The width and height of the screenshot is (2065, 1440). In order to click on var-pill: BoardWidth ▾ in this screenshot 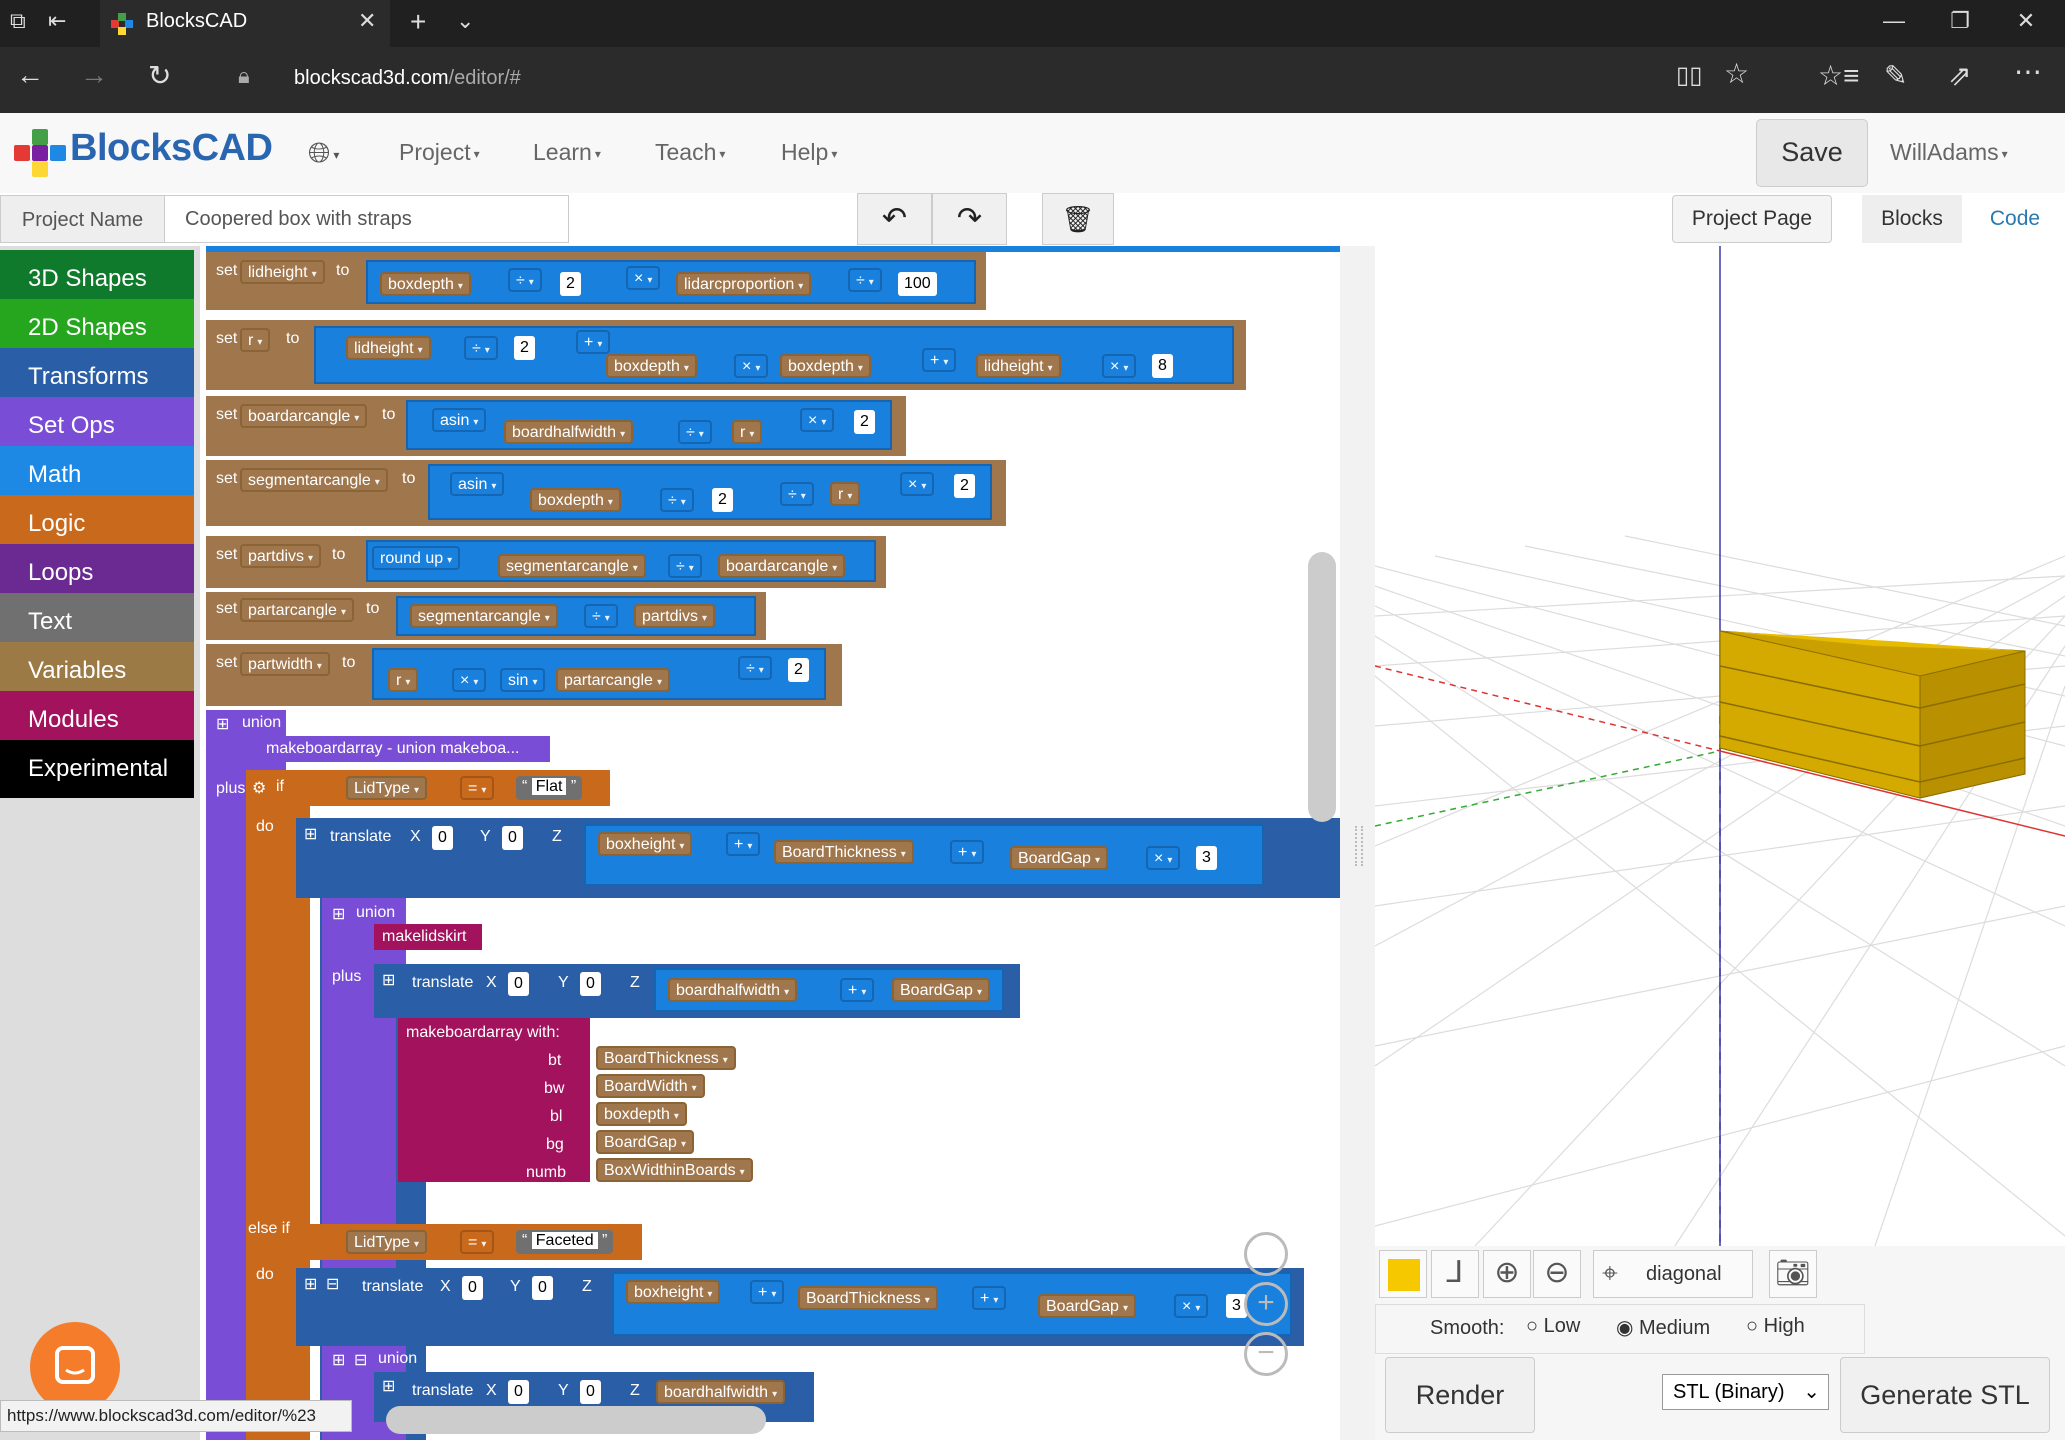, I will do `click(650, 1086)`.